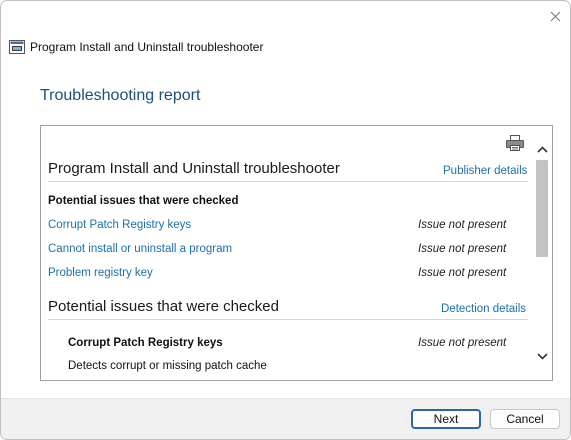  I want to click on detail-item-status: Issue not present, so click(462, 343).